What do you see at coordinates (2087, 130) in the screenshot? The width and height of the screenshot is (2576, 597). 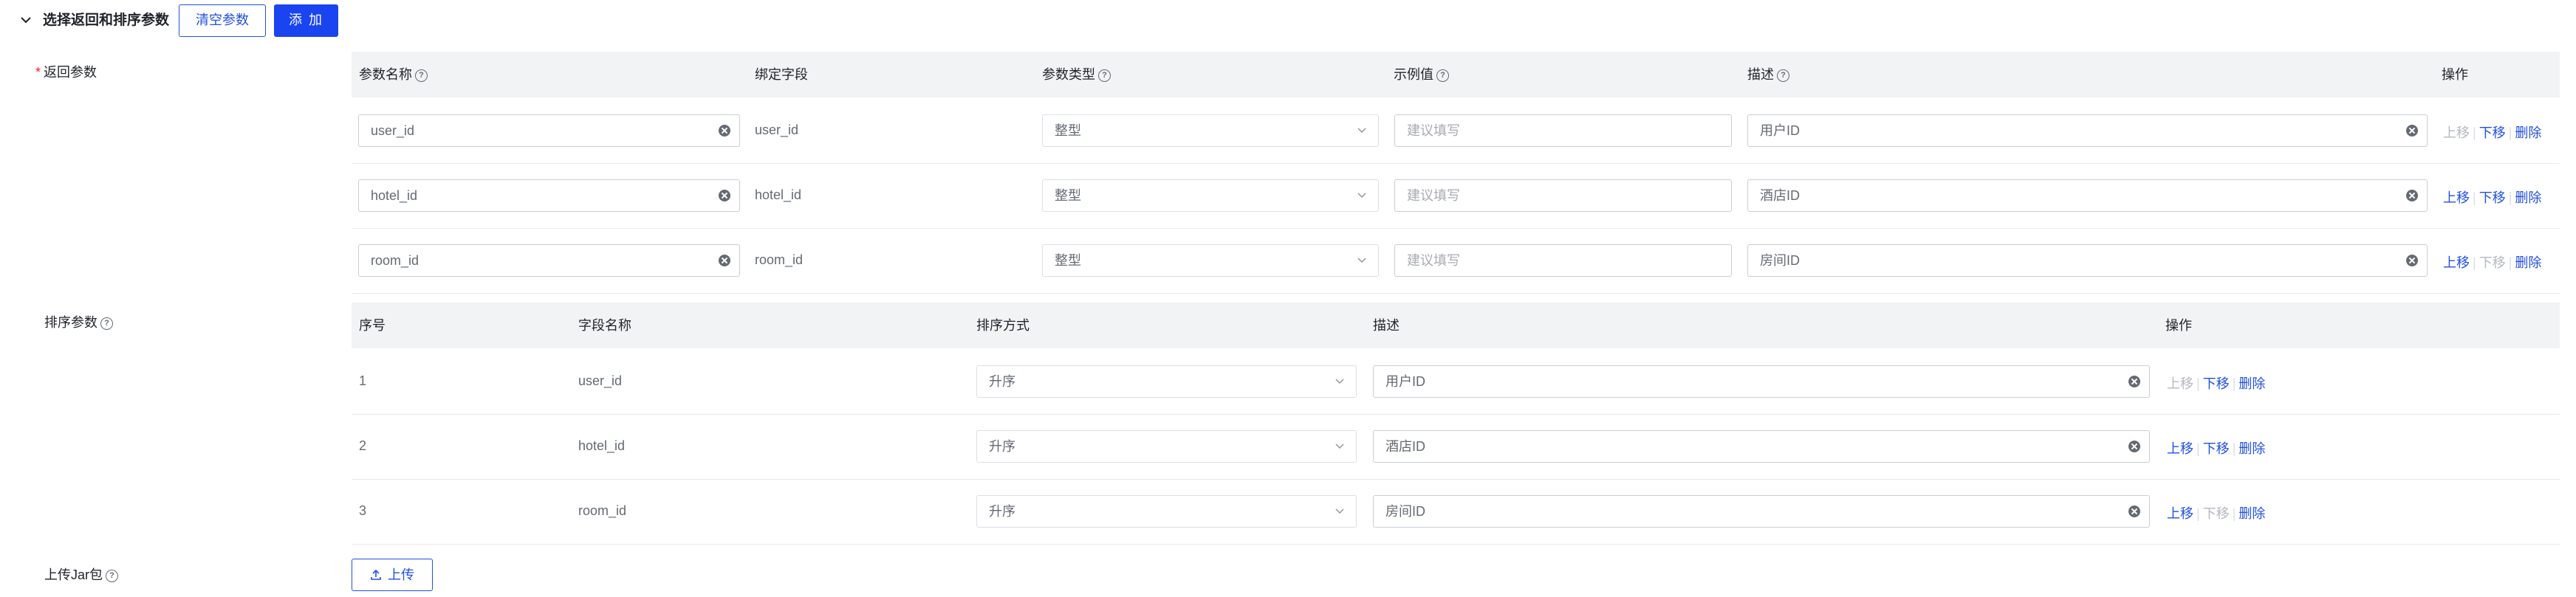 I see `desc-input: 用户ID` at bounding box center [2087, 130].